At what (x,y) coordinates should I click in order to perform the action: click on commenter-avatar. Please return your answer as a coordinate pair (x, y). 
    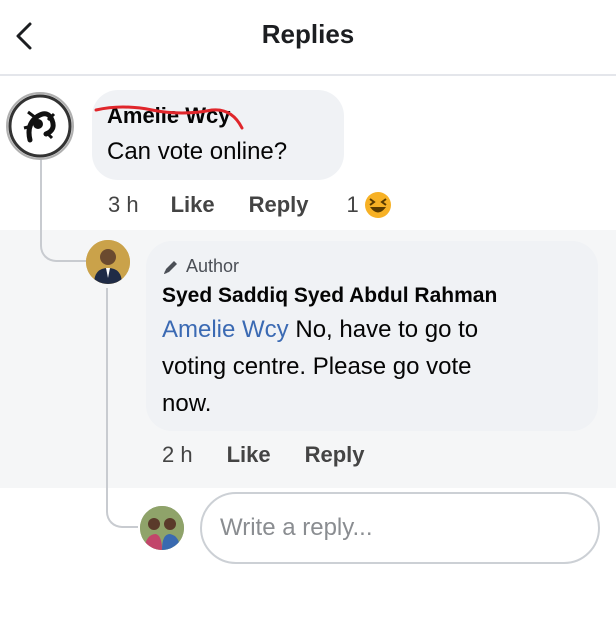
    Looking at the image, I should click on (40, 126).